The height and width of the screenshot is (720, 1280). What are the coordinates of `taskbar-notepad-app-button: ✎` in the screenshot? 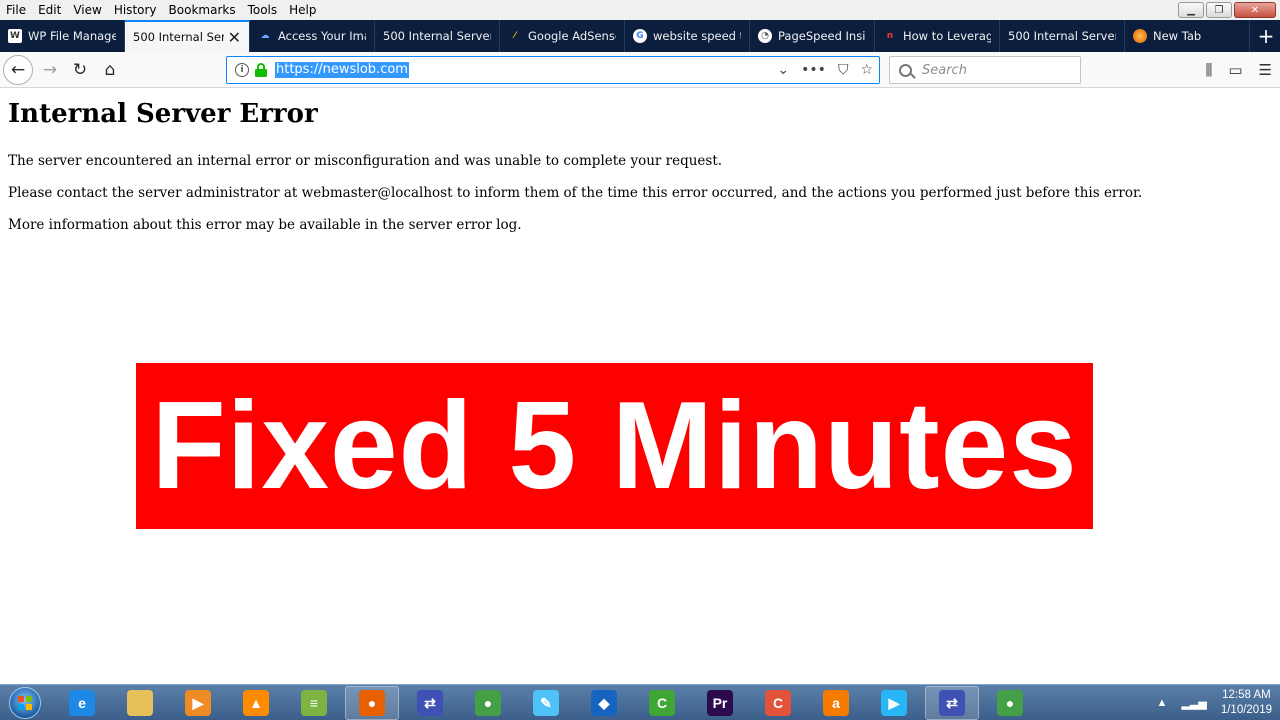 It's located at (546, 703).